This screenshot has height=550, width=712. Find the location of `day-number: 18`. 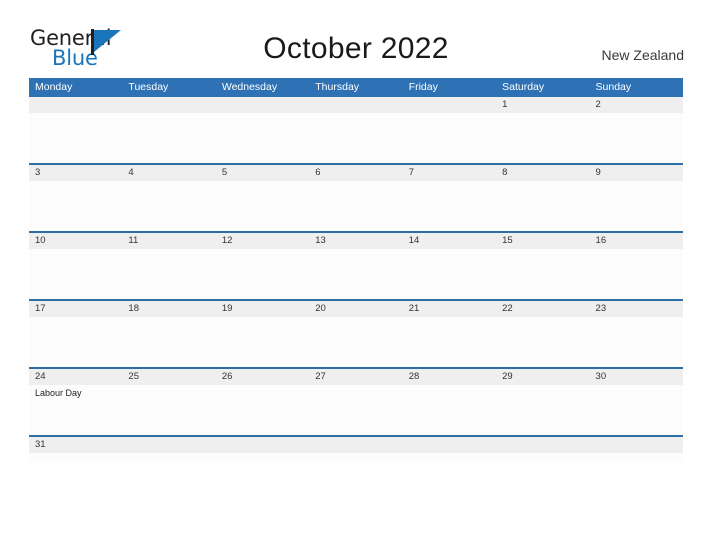

day-number: 18 is located at coordinates (168, 309).